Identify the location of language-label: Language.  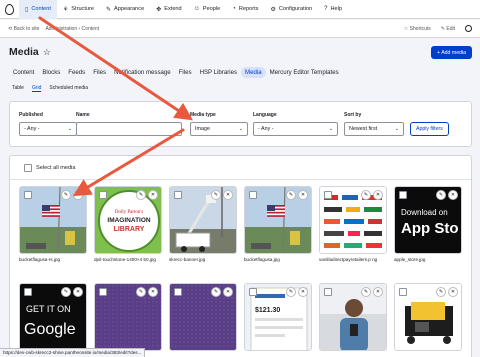
(265, 115).